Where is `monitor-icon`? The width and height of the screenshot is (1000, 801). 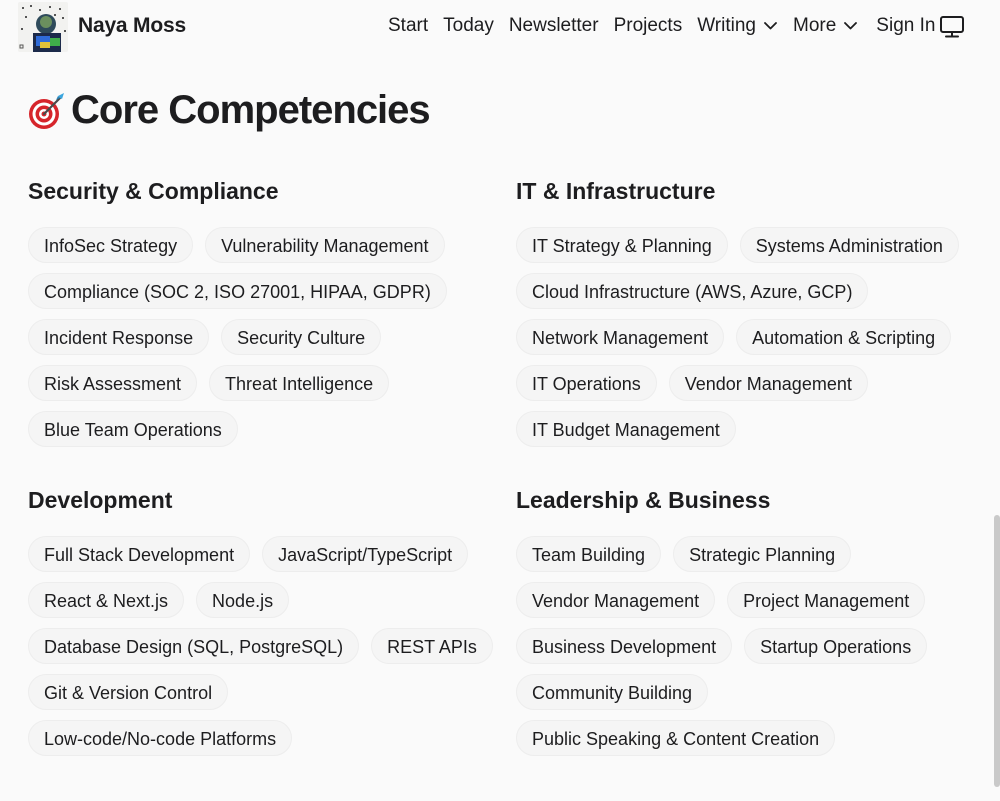
monitor-icon is located at coordinates (952, 27).